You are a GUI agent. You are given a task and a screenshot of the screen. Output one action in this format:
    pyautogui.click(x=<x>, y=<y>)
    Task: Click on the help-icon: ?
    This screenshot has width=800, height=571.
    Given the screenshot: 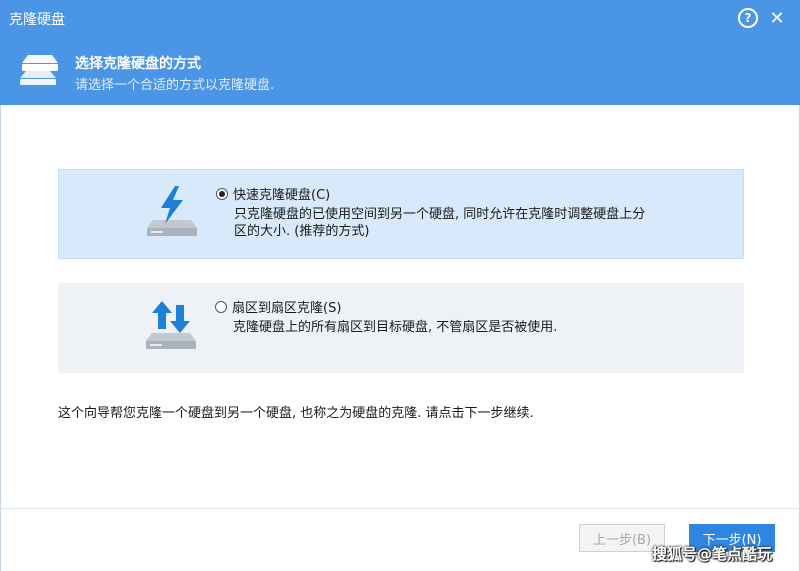 What is the action you would take?
    pyautogui.click(x=748, y=18)
    